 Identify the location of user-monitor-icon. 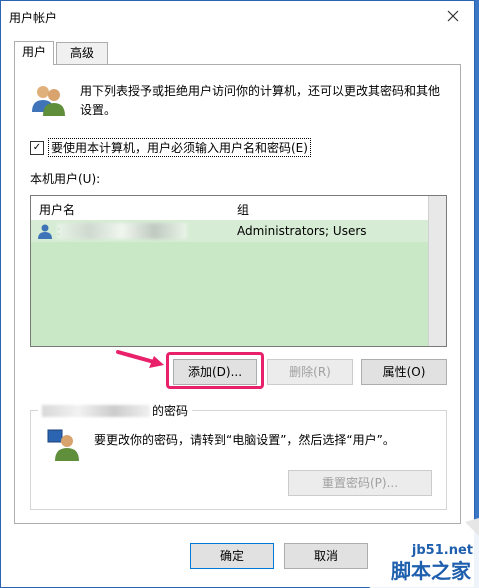
(63, 445).